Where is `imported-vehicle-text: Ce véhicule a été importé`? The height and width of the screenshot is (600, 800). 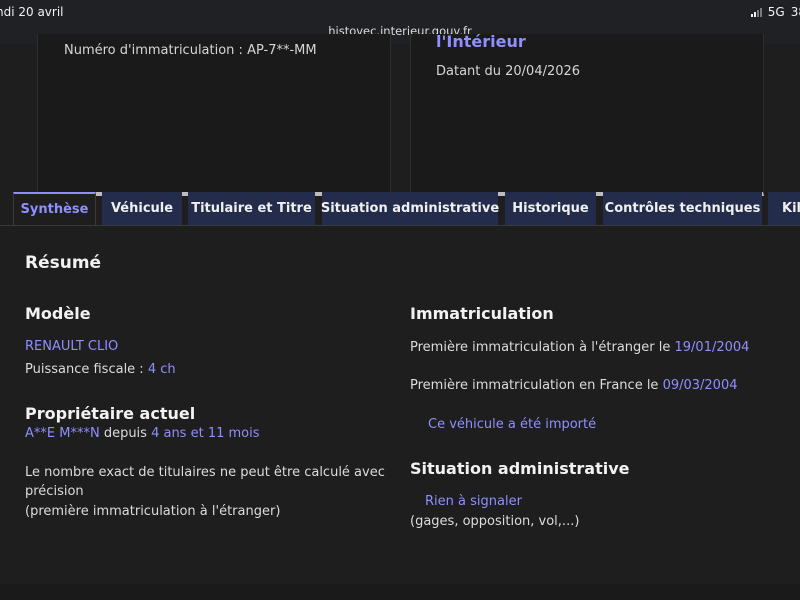 imported-vehicle-text: Ce véhicule a été importé is located at coordinates (512, 424).